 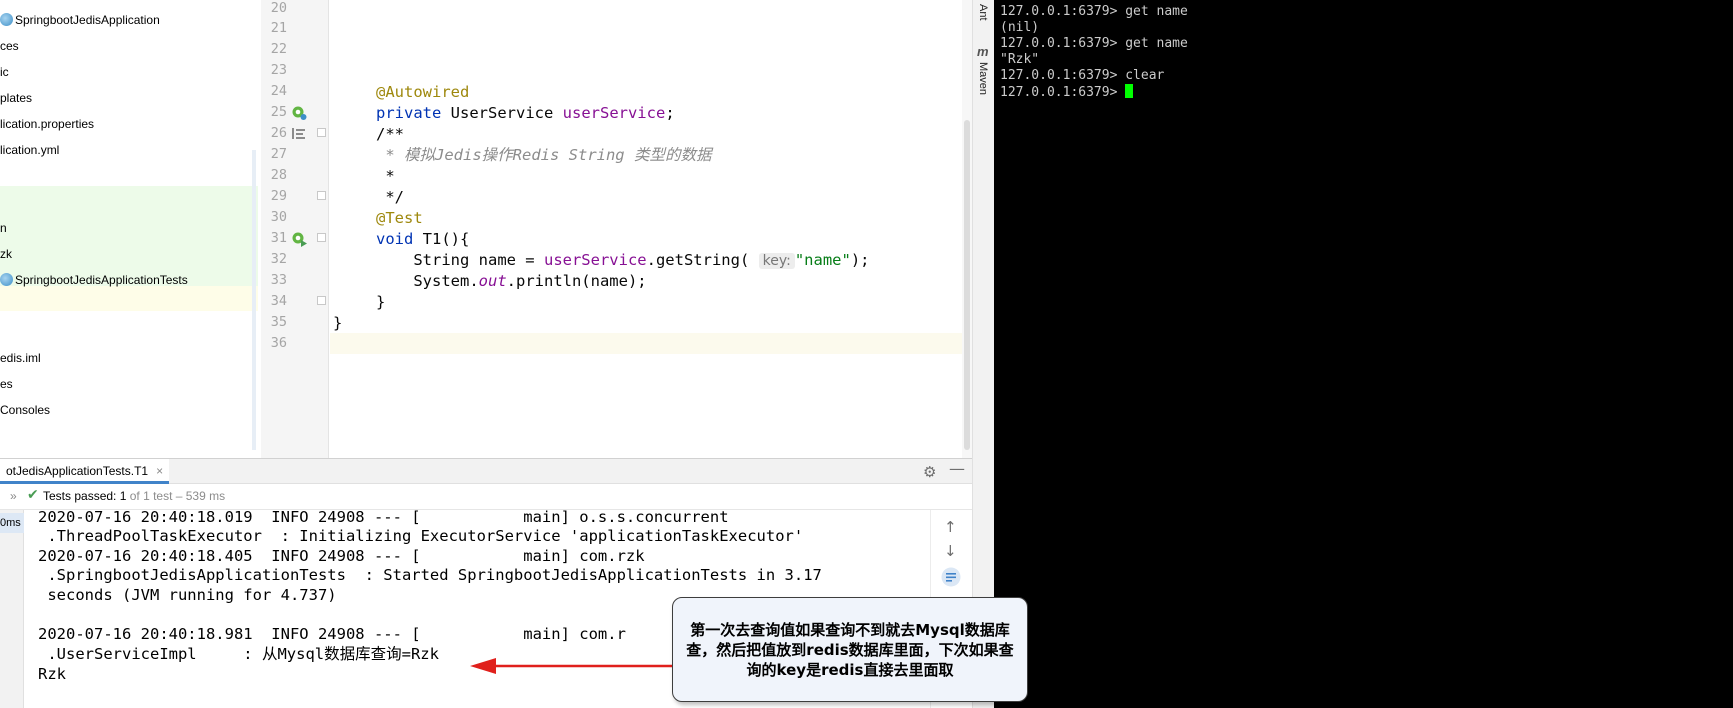 I want to click on string-literal: "name", so click(x=822, y=260).